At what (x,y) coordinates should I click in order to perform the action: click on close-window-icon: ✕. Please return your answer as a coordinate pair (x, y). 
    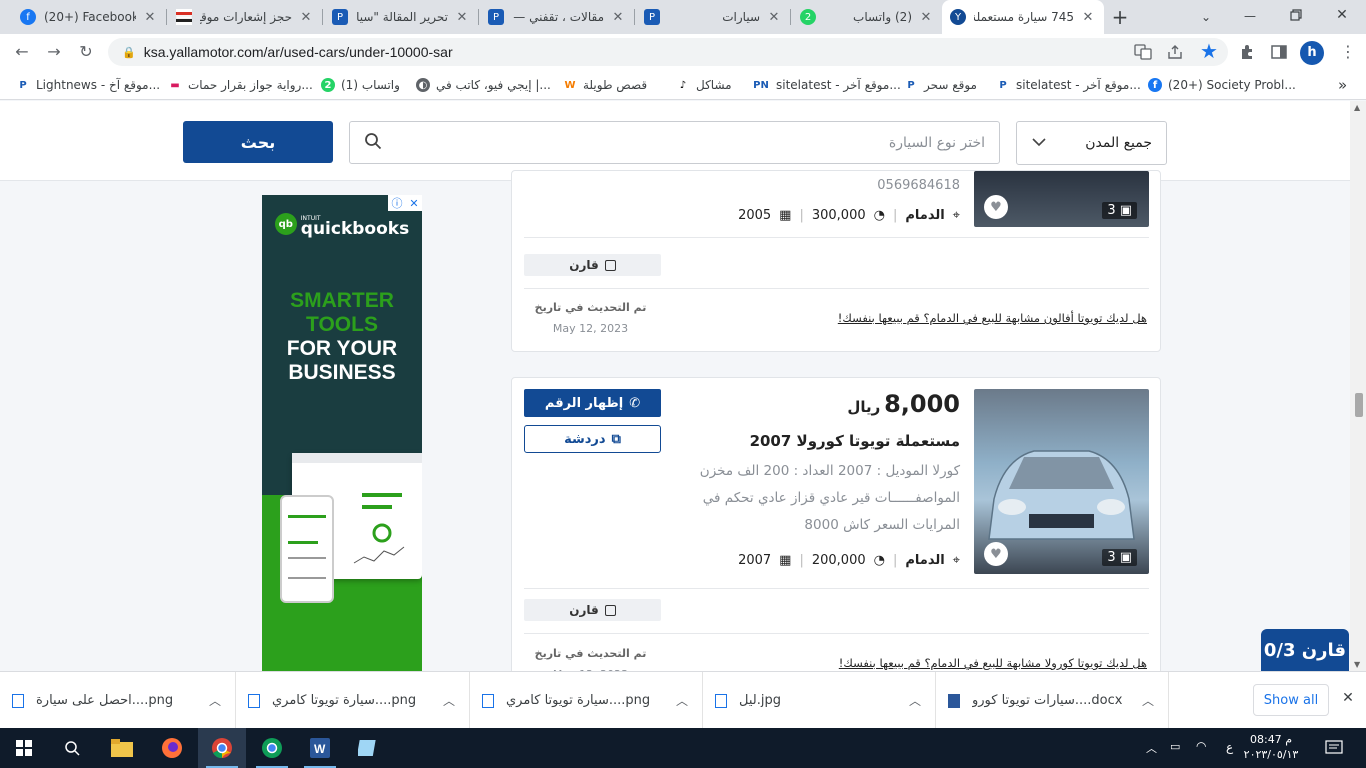
    Looking at the image, I should click on (1342, 15).